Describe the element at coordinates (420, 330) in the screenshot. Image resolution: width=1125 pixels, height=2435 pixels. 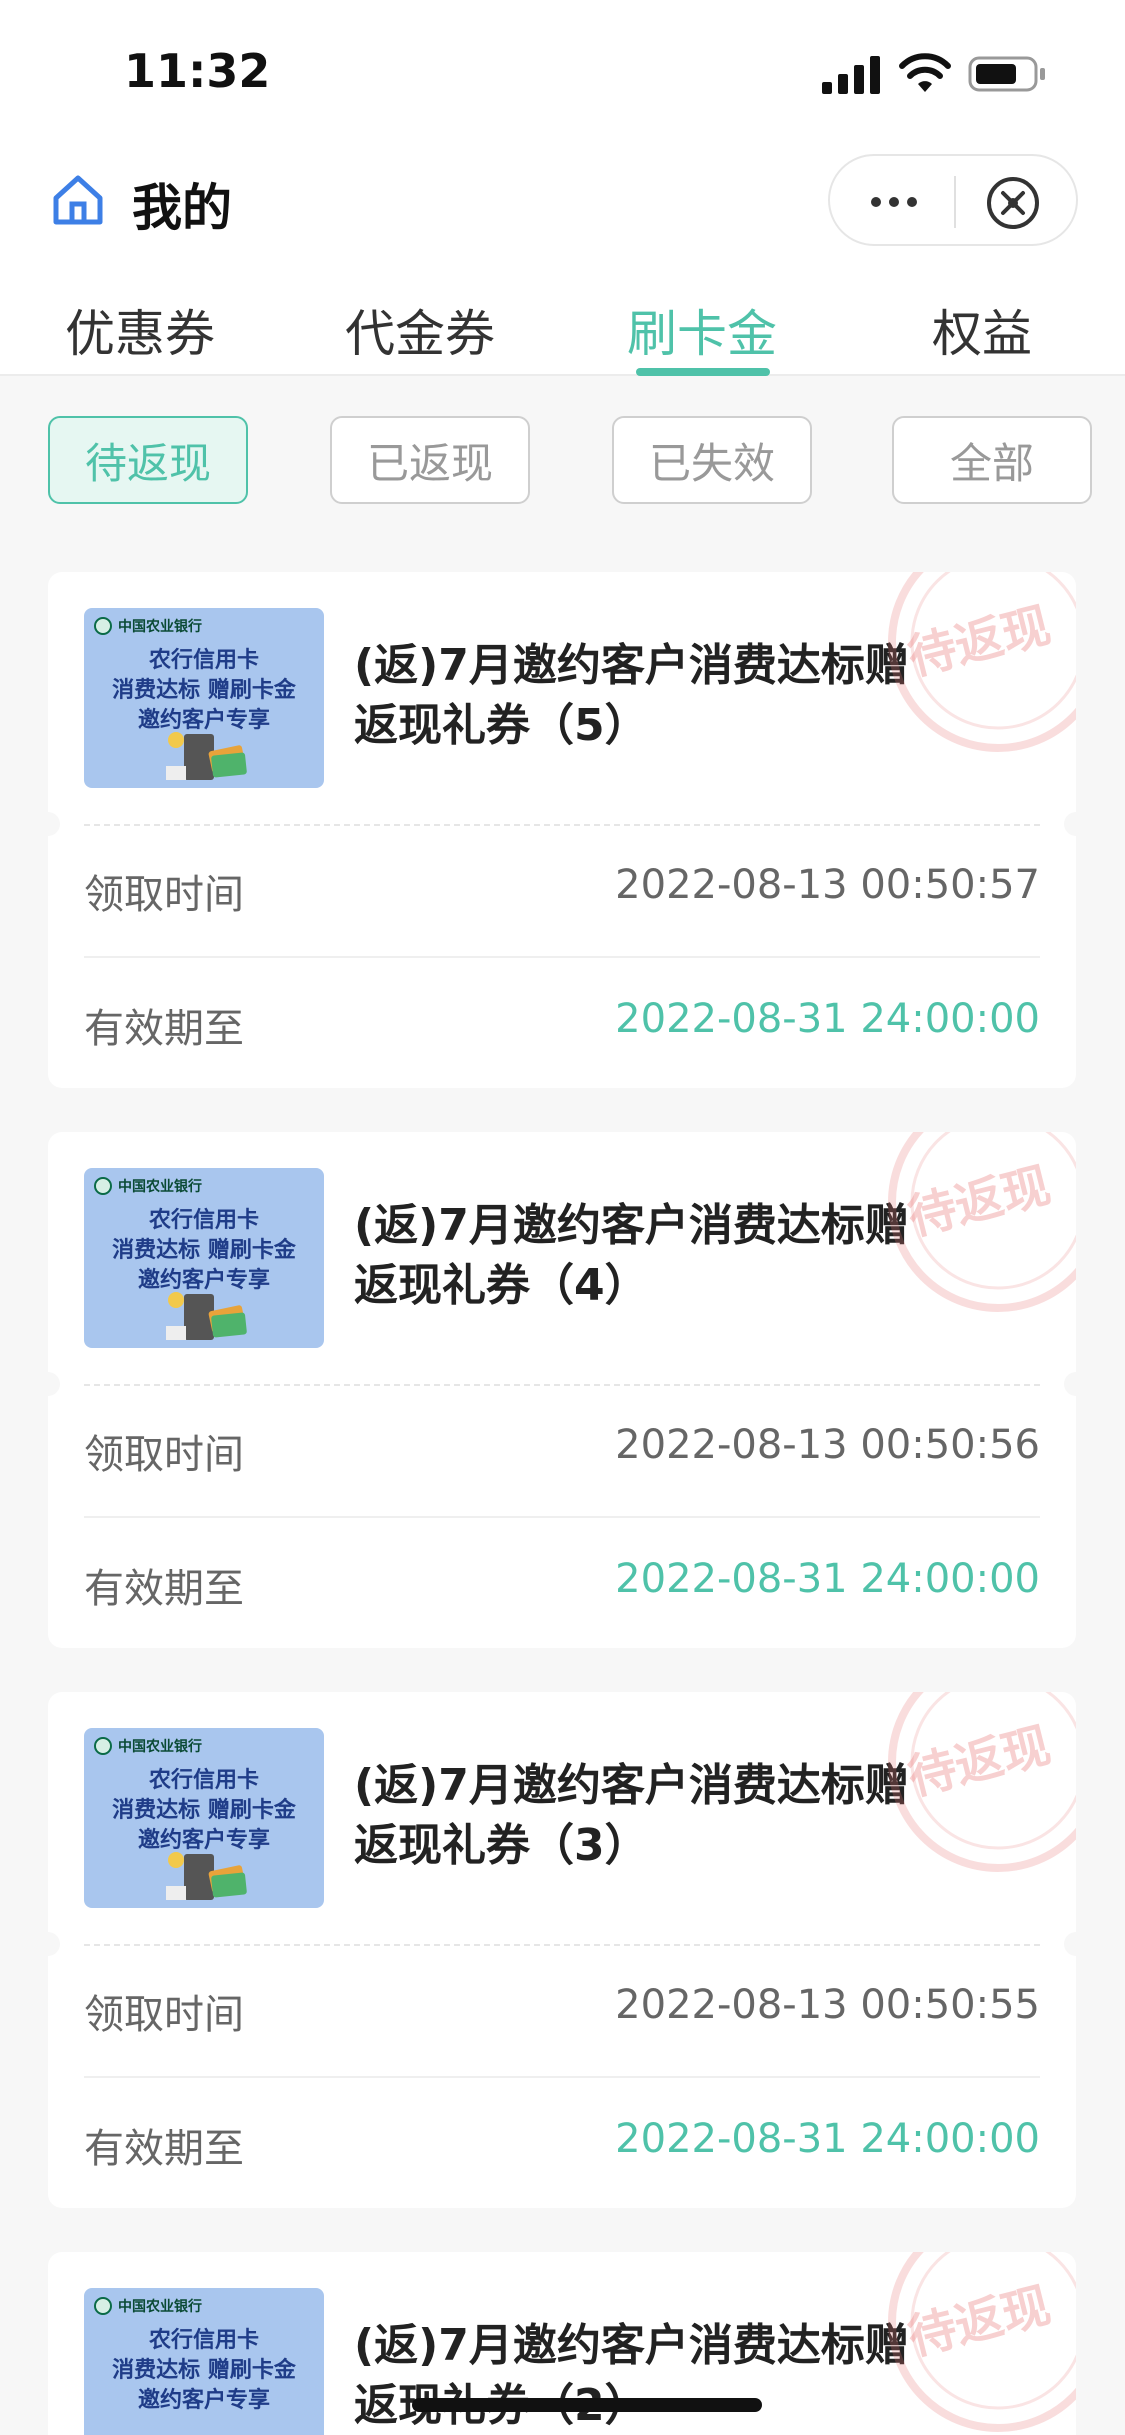
I see `tab-vouchers: 代金券` at that location.